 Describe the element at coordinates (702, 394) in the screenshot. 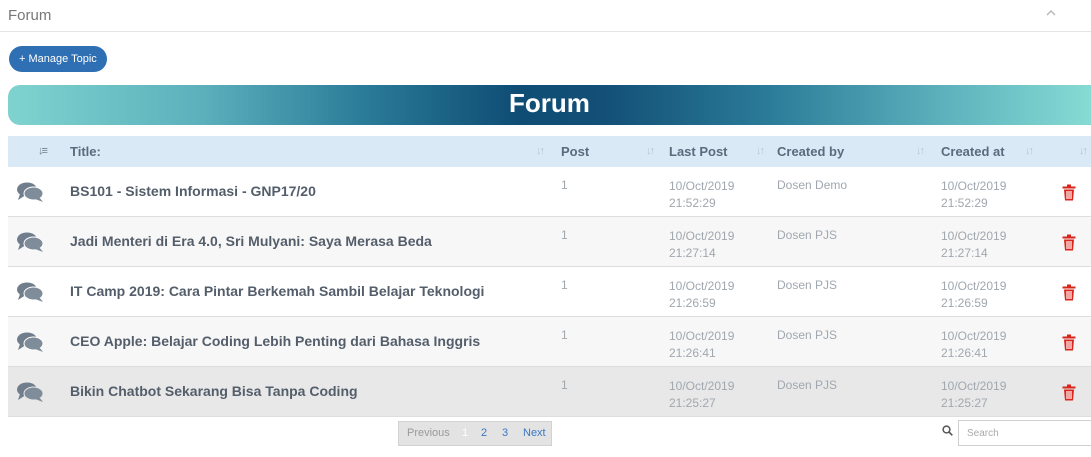

I see `last-post-date: 10/Oct/2019 21:25:27` at that location.